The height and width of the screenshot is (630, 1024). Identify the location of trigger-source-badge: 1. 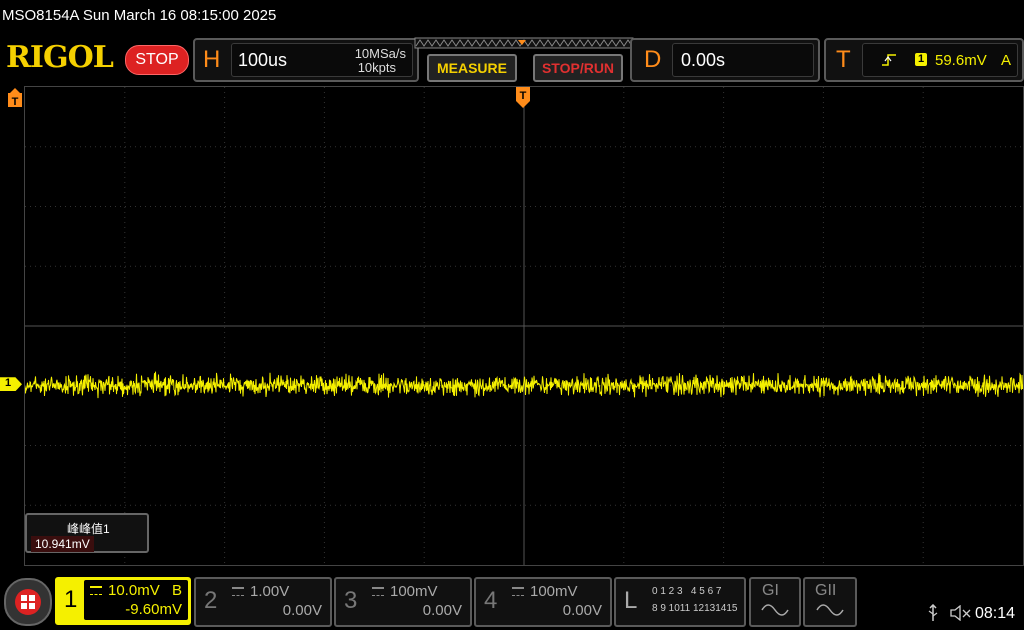
(921, 59).